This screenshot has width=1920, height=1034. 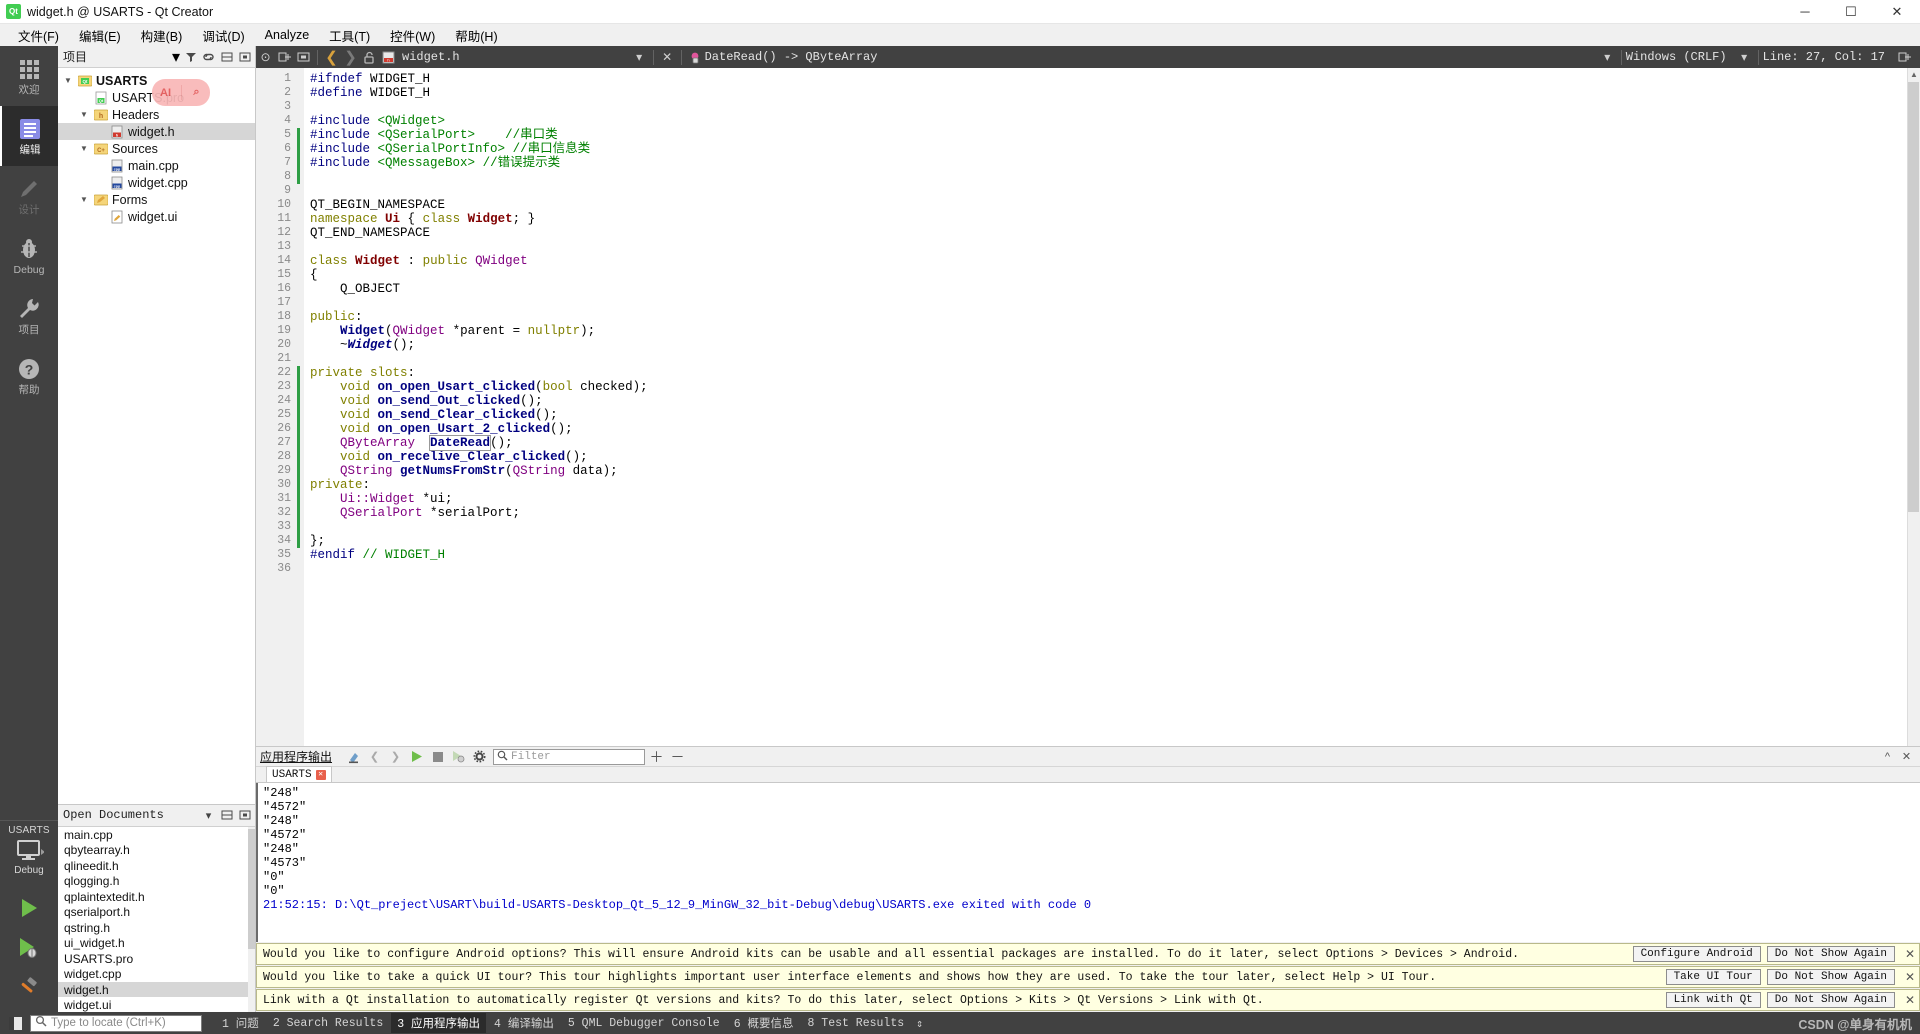 What do you see at coordinates (1115, 135) in the screenshot?
I see `code-line: #include <QSerialPort> //串口类` at bounding box center [1115, 135].